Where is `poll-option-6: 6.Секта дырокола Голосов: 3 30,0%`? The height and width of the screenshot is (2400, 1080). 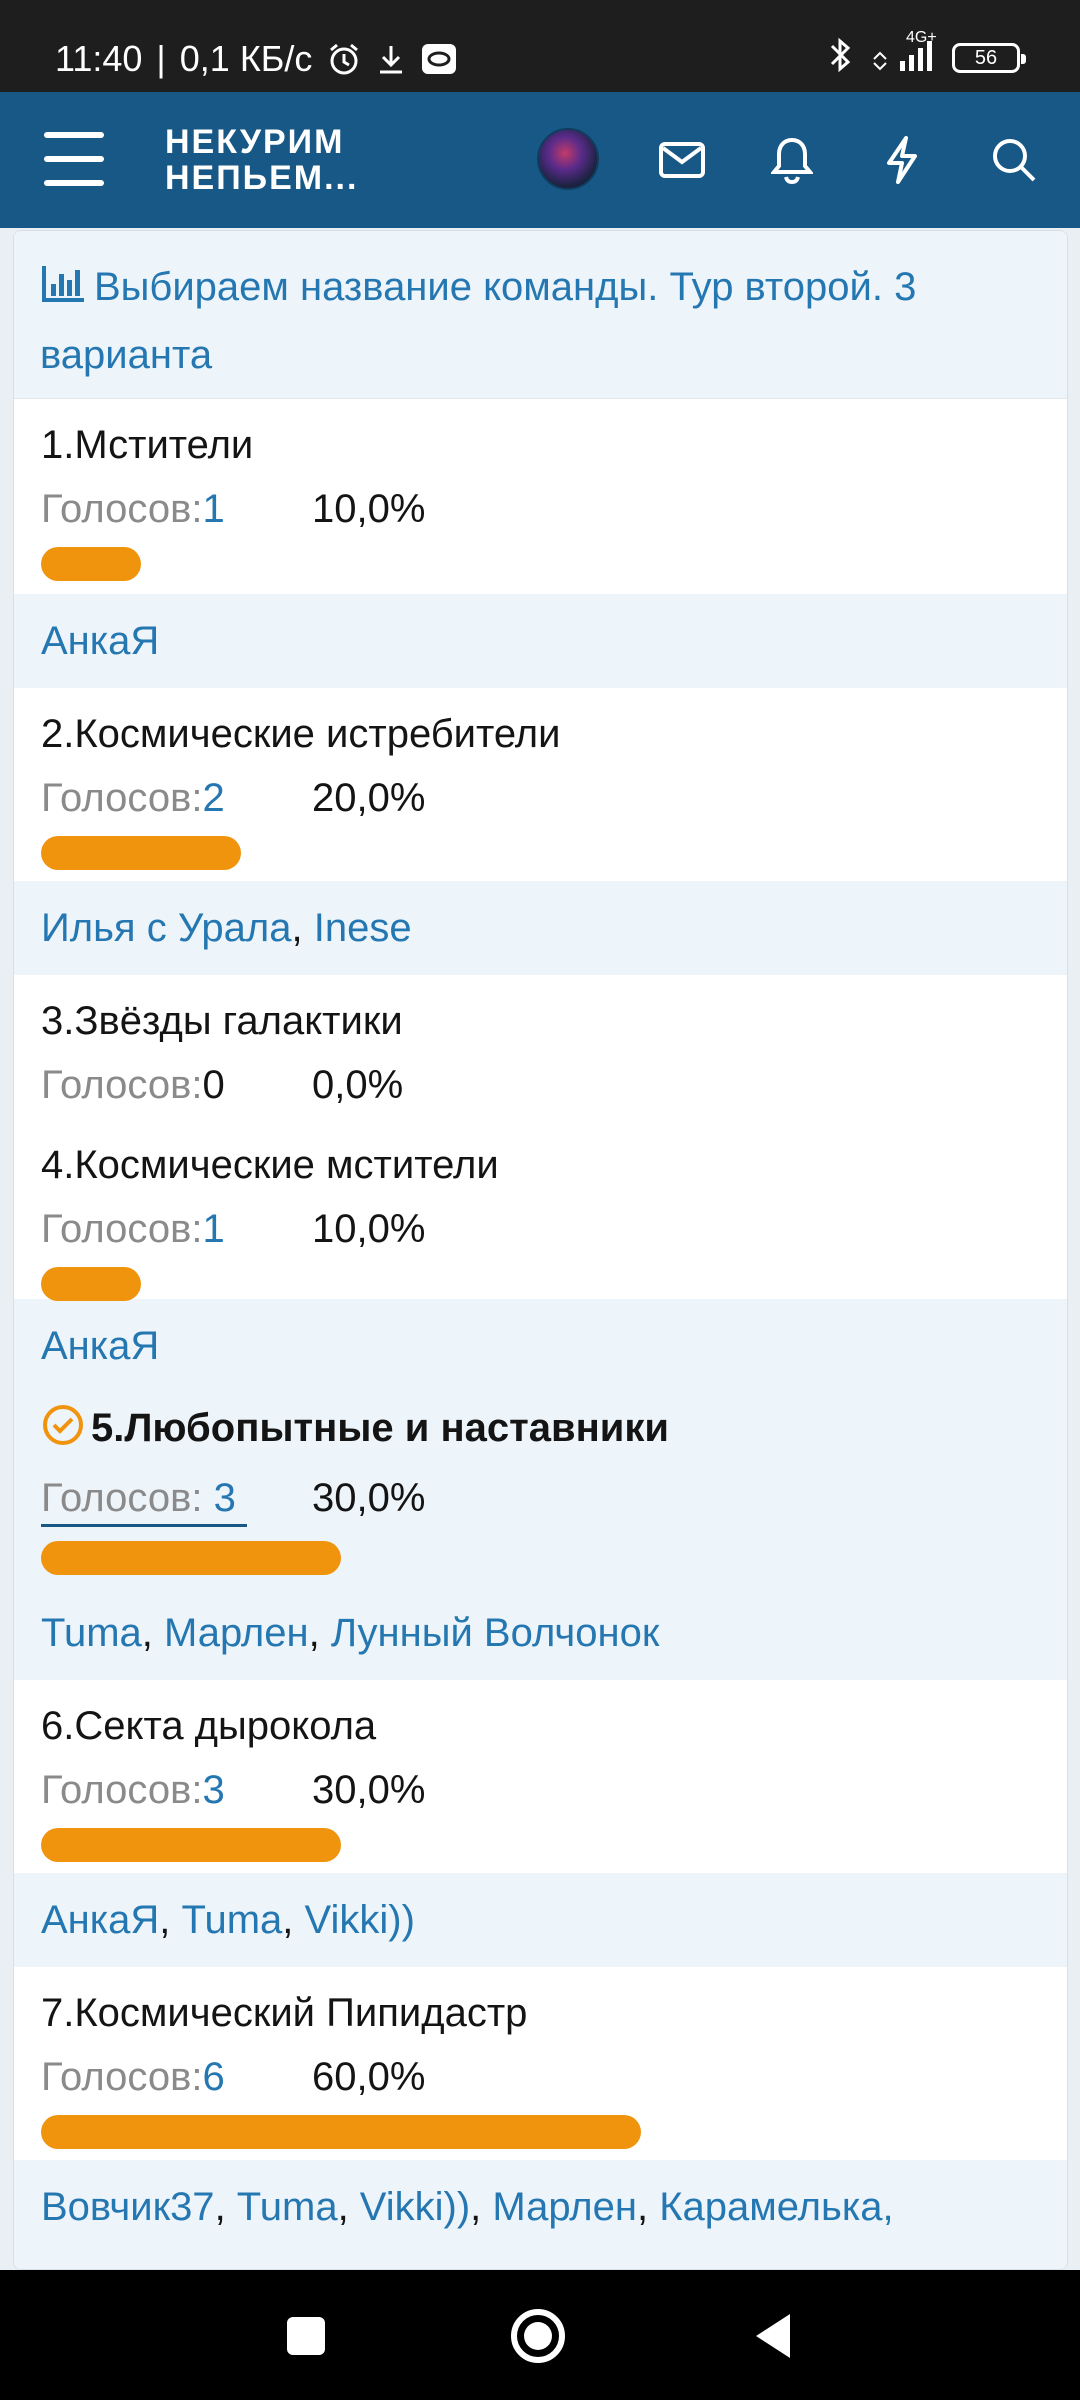
poll-option-6: 6.Секта дырокола Голосов: 3 30,0% is located at coordinates (540, 1776).